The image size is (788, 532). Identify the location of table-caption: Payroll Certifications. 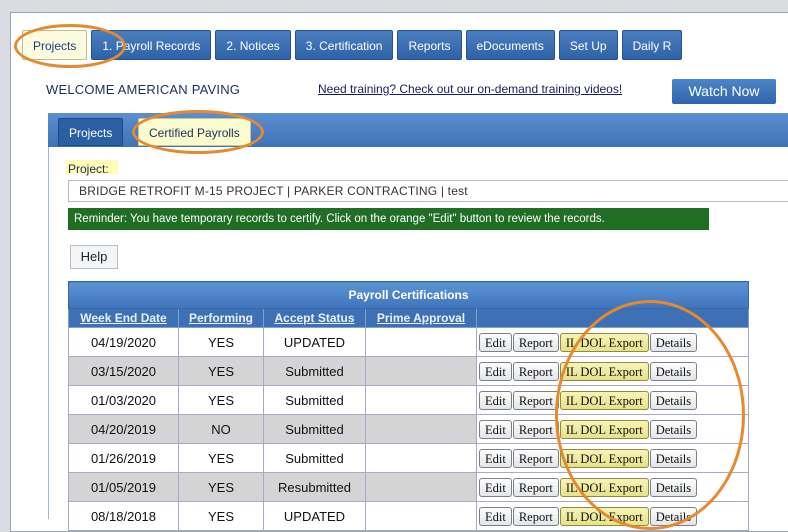
(408, 295).